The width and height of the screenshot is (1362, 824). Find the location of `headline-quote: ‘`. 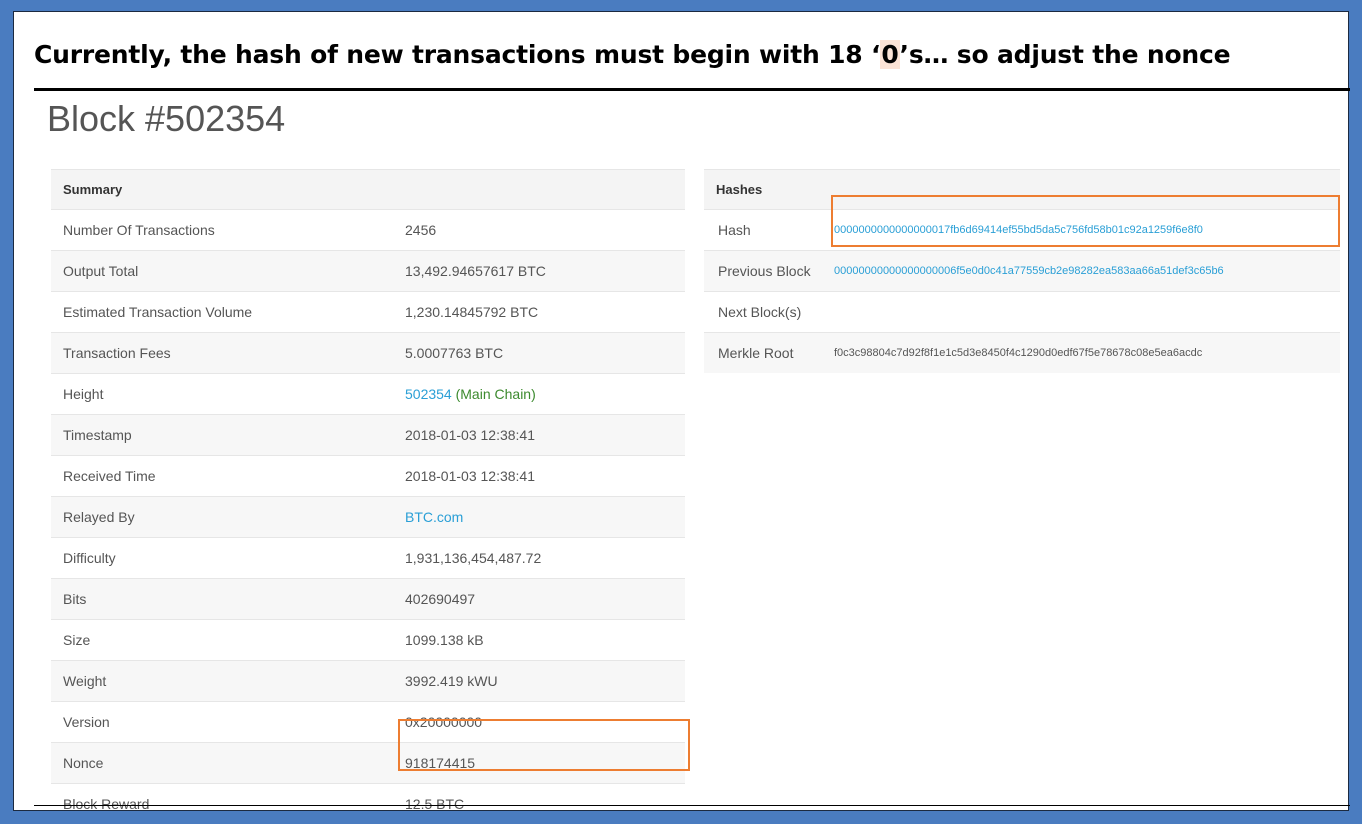

headline-quote: ‘ is located at coordinates (875, 54).